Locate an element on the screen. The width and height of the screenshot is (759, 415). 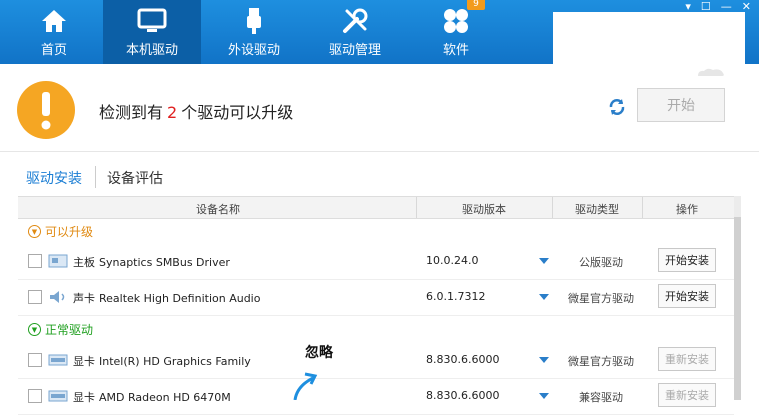
nav-home-label: 首页 is located at coordinates (53, 50).